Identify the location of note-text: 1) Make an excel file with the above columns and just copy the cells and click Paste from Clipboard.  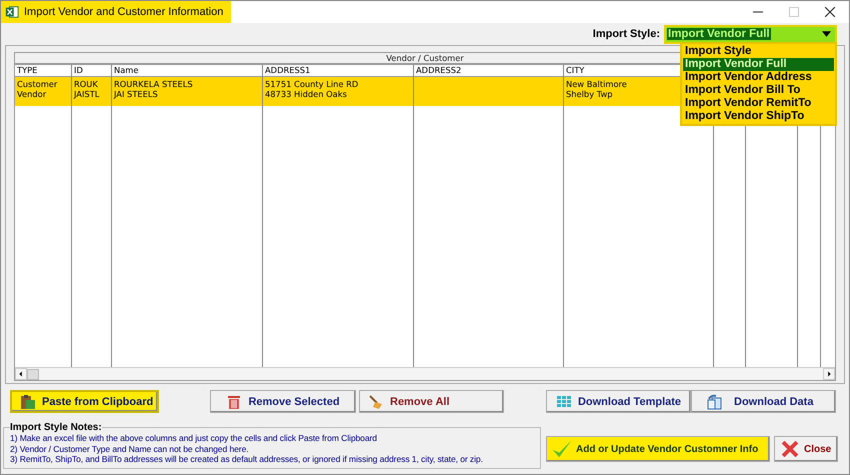
(194, 438).